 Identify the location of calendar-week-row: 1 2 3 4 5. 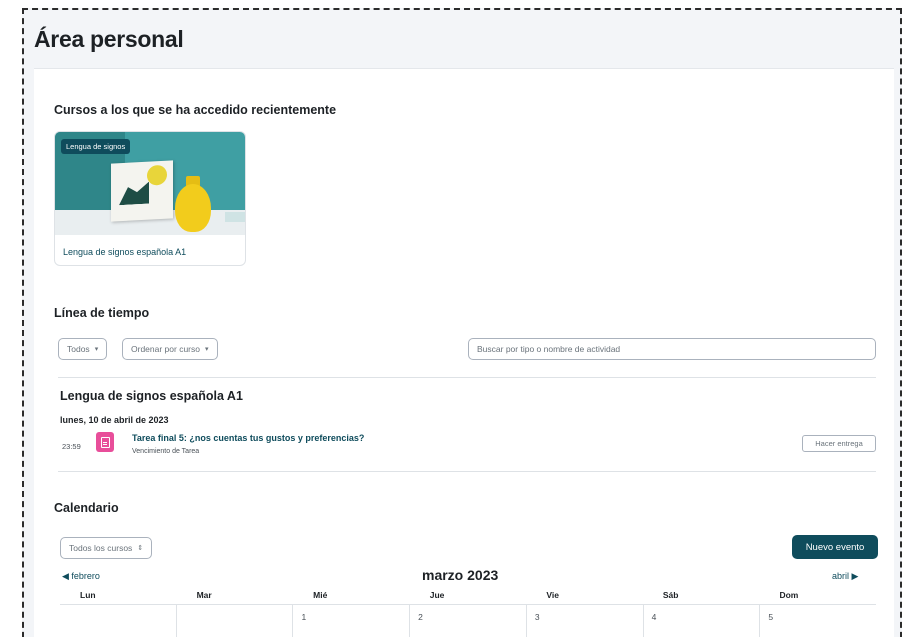
(468, 621).